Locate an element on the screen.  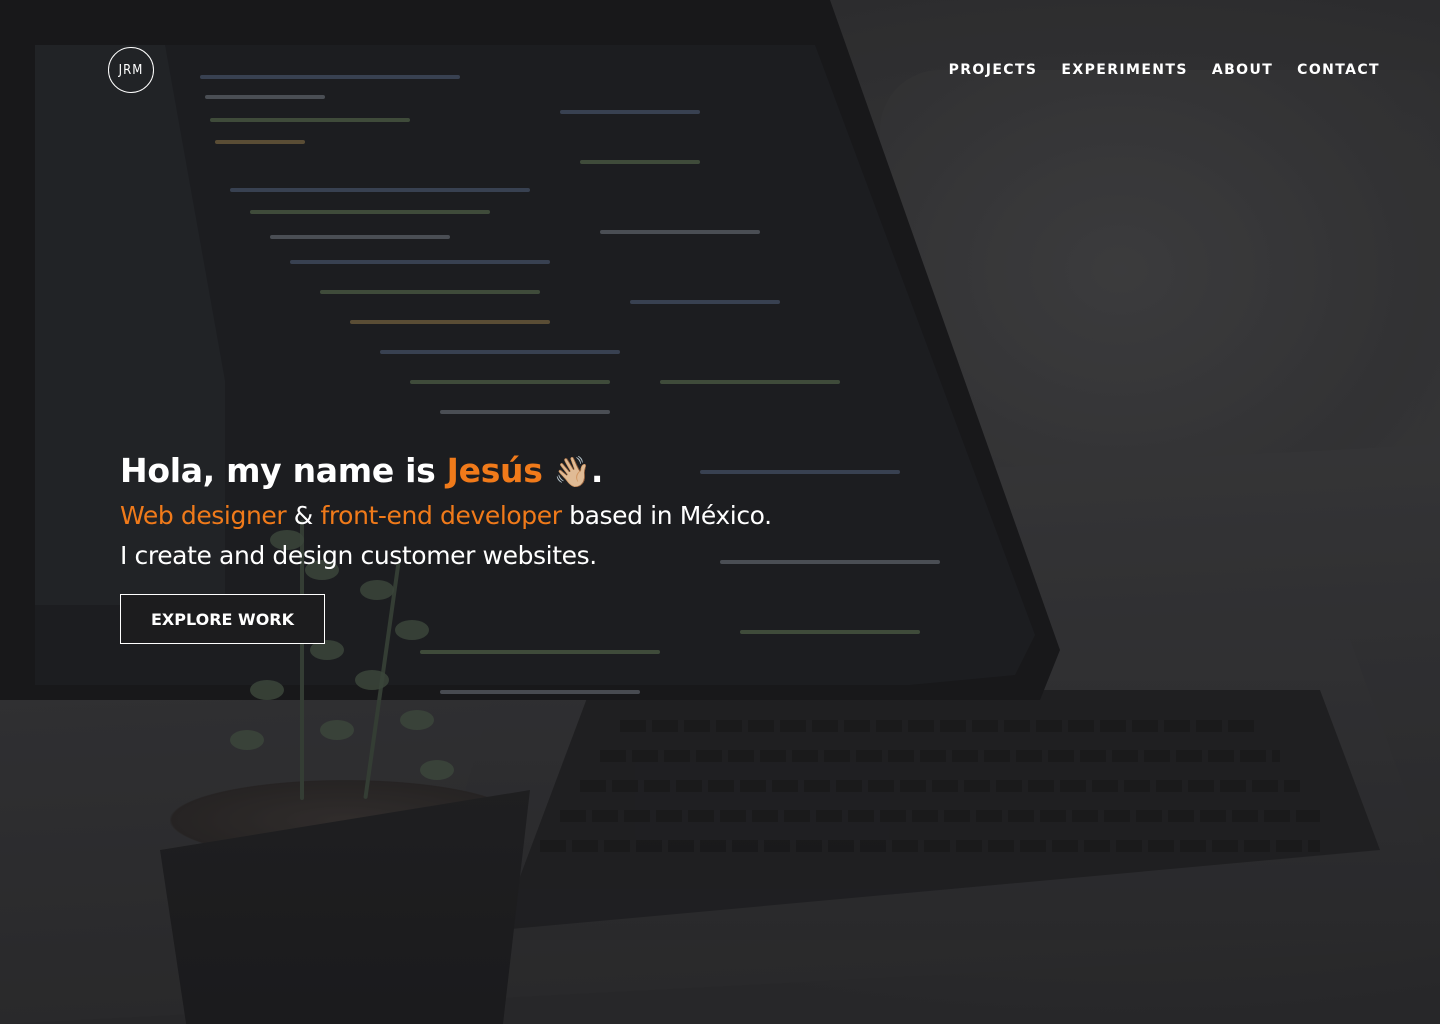
logo-text: JRM is located at coordinates (131, 70).